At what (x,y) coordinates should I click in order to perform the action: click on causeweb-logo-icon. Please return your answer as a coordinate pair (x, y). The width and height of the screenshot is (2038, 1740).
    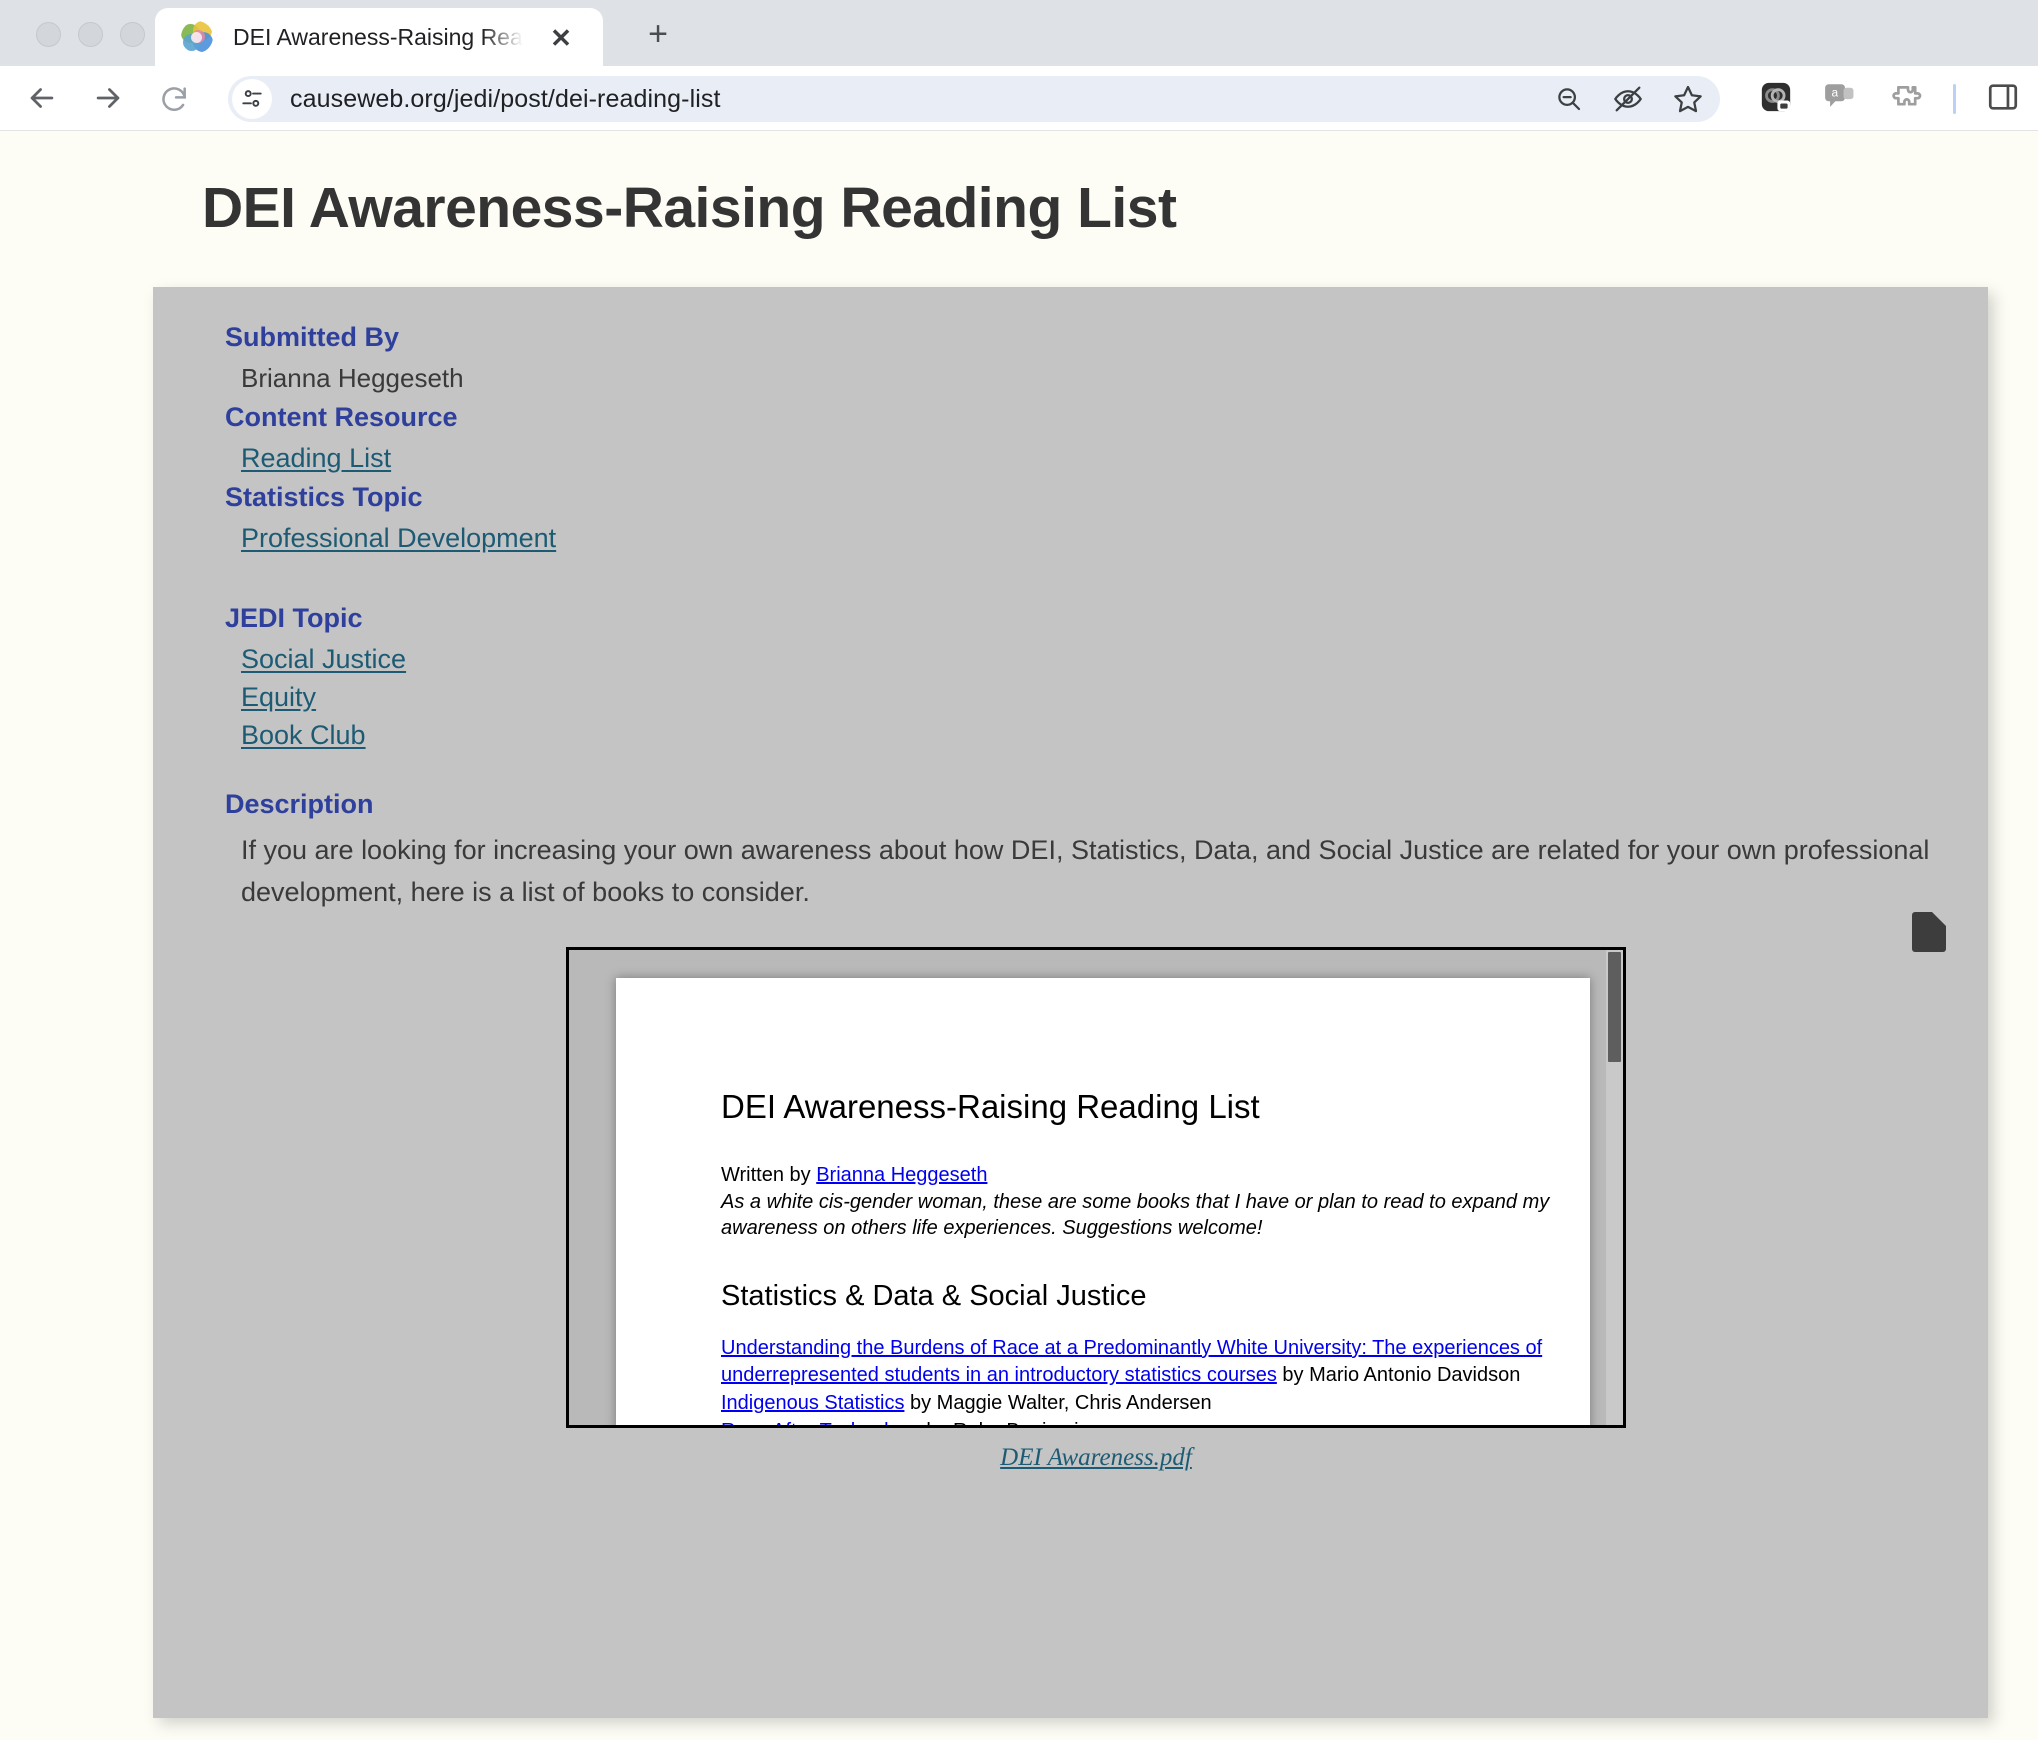
    Looking at the image, I should click on (197, 37).